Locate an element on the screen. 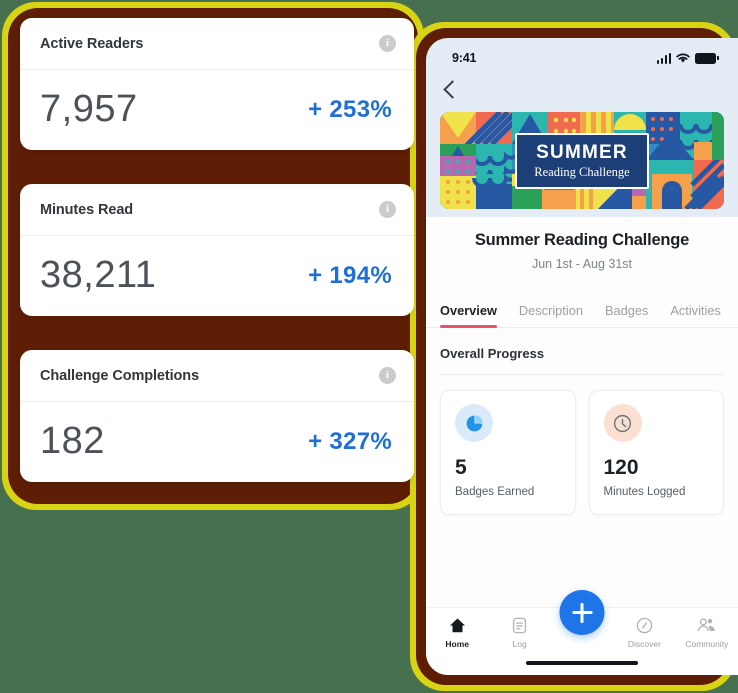  stat-card-body: 38,211 + 194% is located at coordinates (217, 275).